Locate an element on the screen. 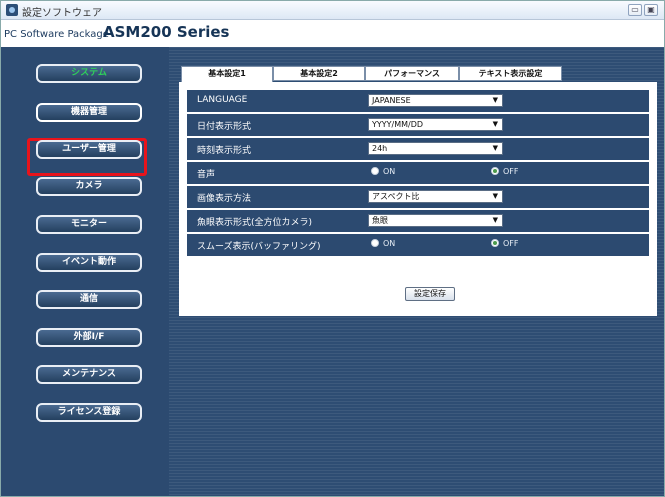 The width and height of the screenshot is (665, 497). smooth-off-option: OFF is located at coordinates (505, 243).